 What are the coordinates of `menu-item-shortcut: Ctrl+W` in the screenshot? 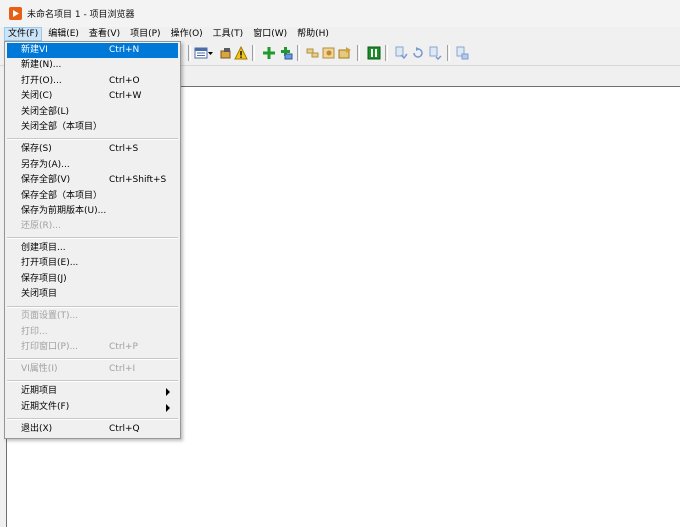 It's located at (125, 96).